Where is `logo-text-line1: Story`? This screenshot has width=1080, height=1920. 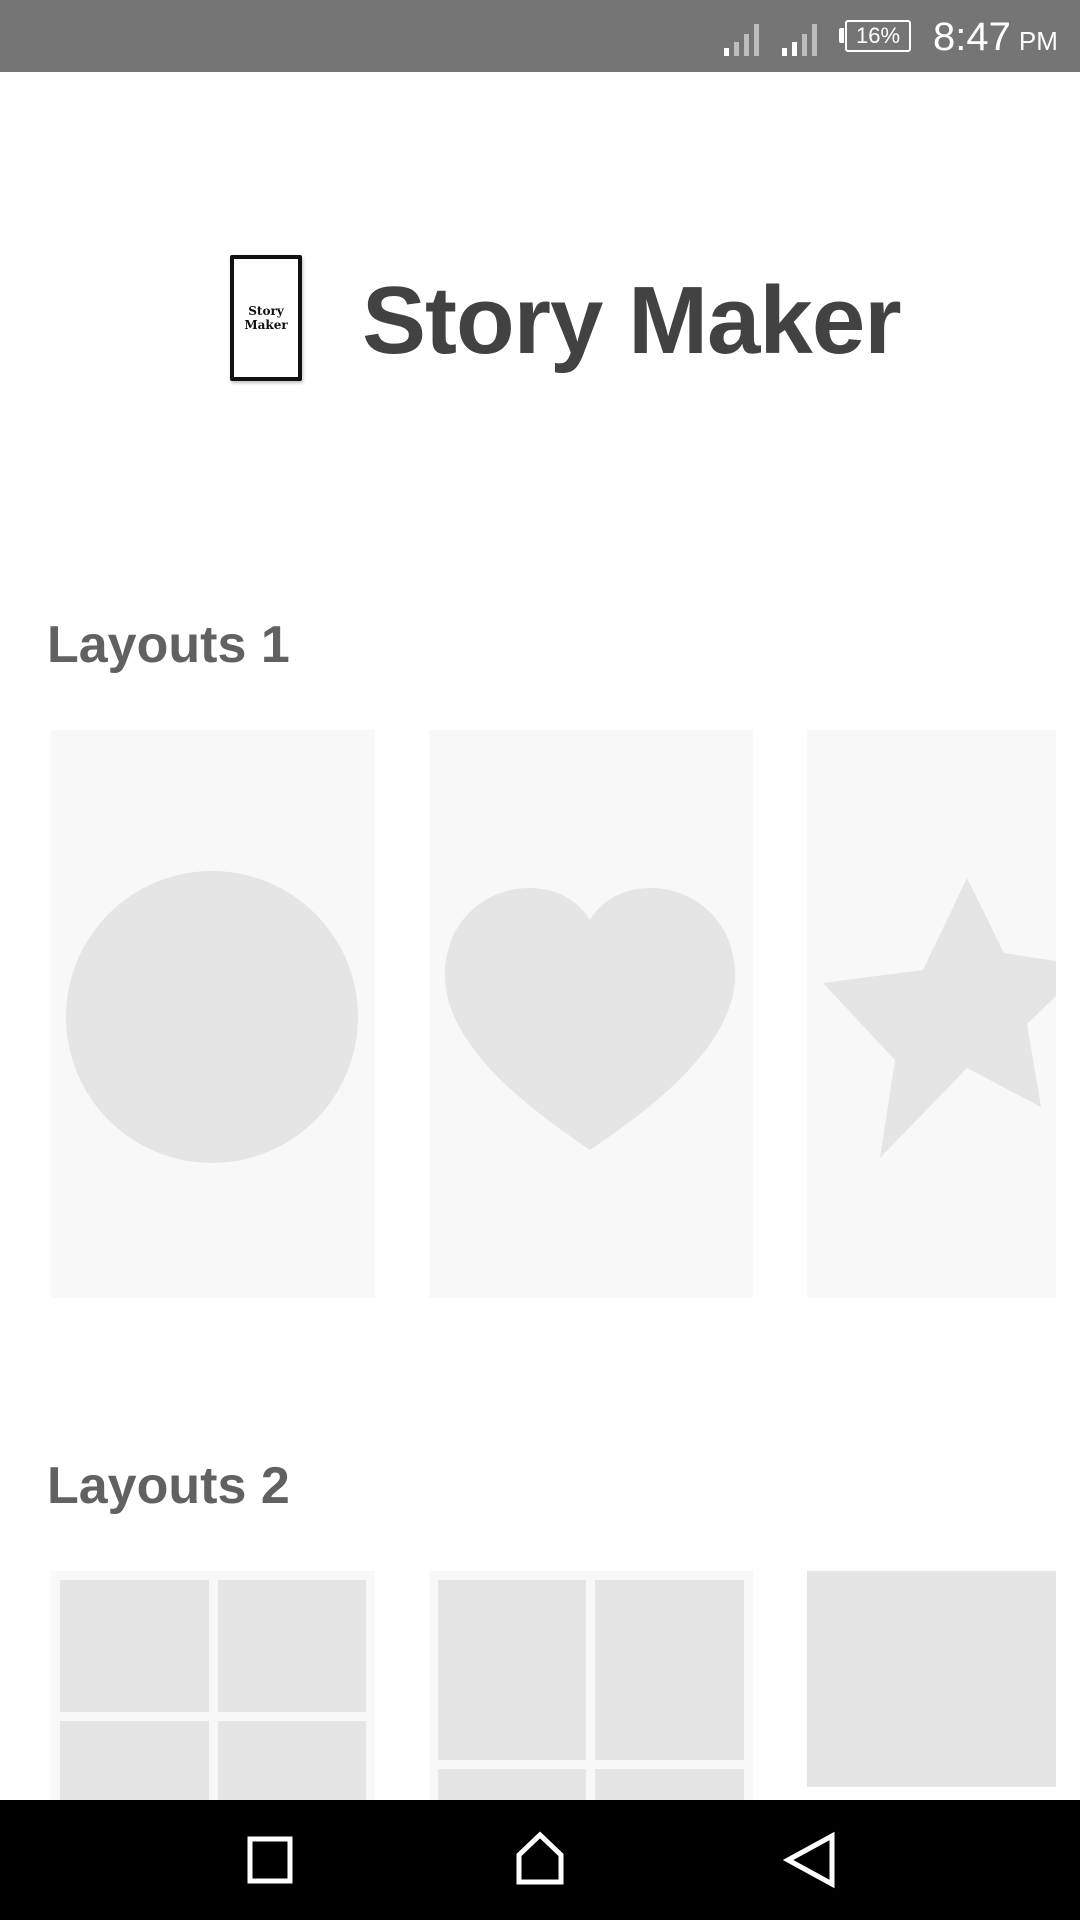 logo-text-line1: Story is located at coordinates (266, 311).